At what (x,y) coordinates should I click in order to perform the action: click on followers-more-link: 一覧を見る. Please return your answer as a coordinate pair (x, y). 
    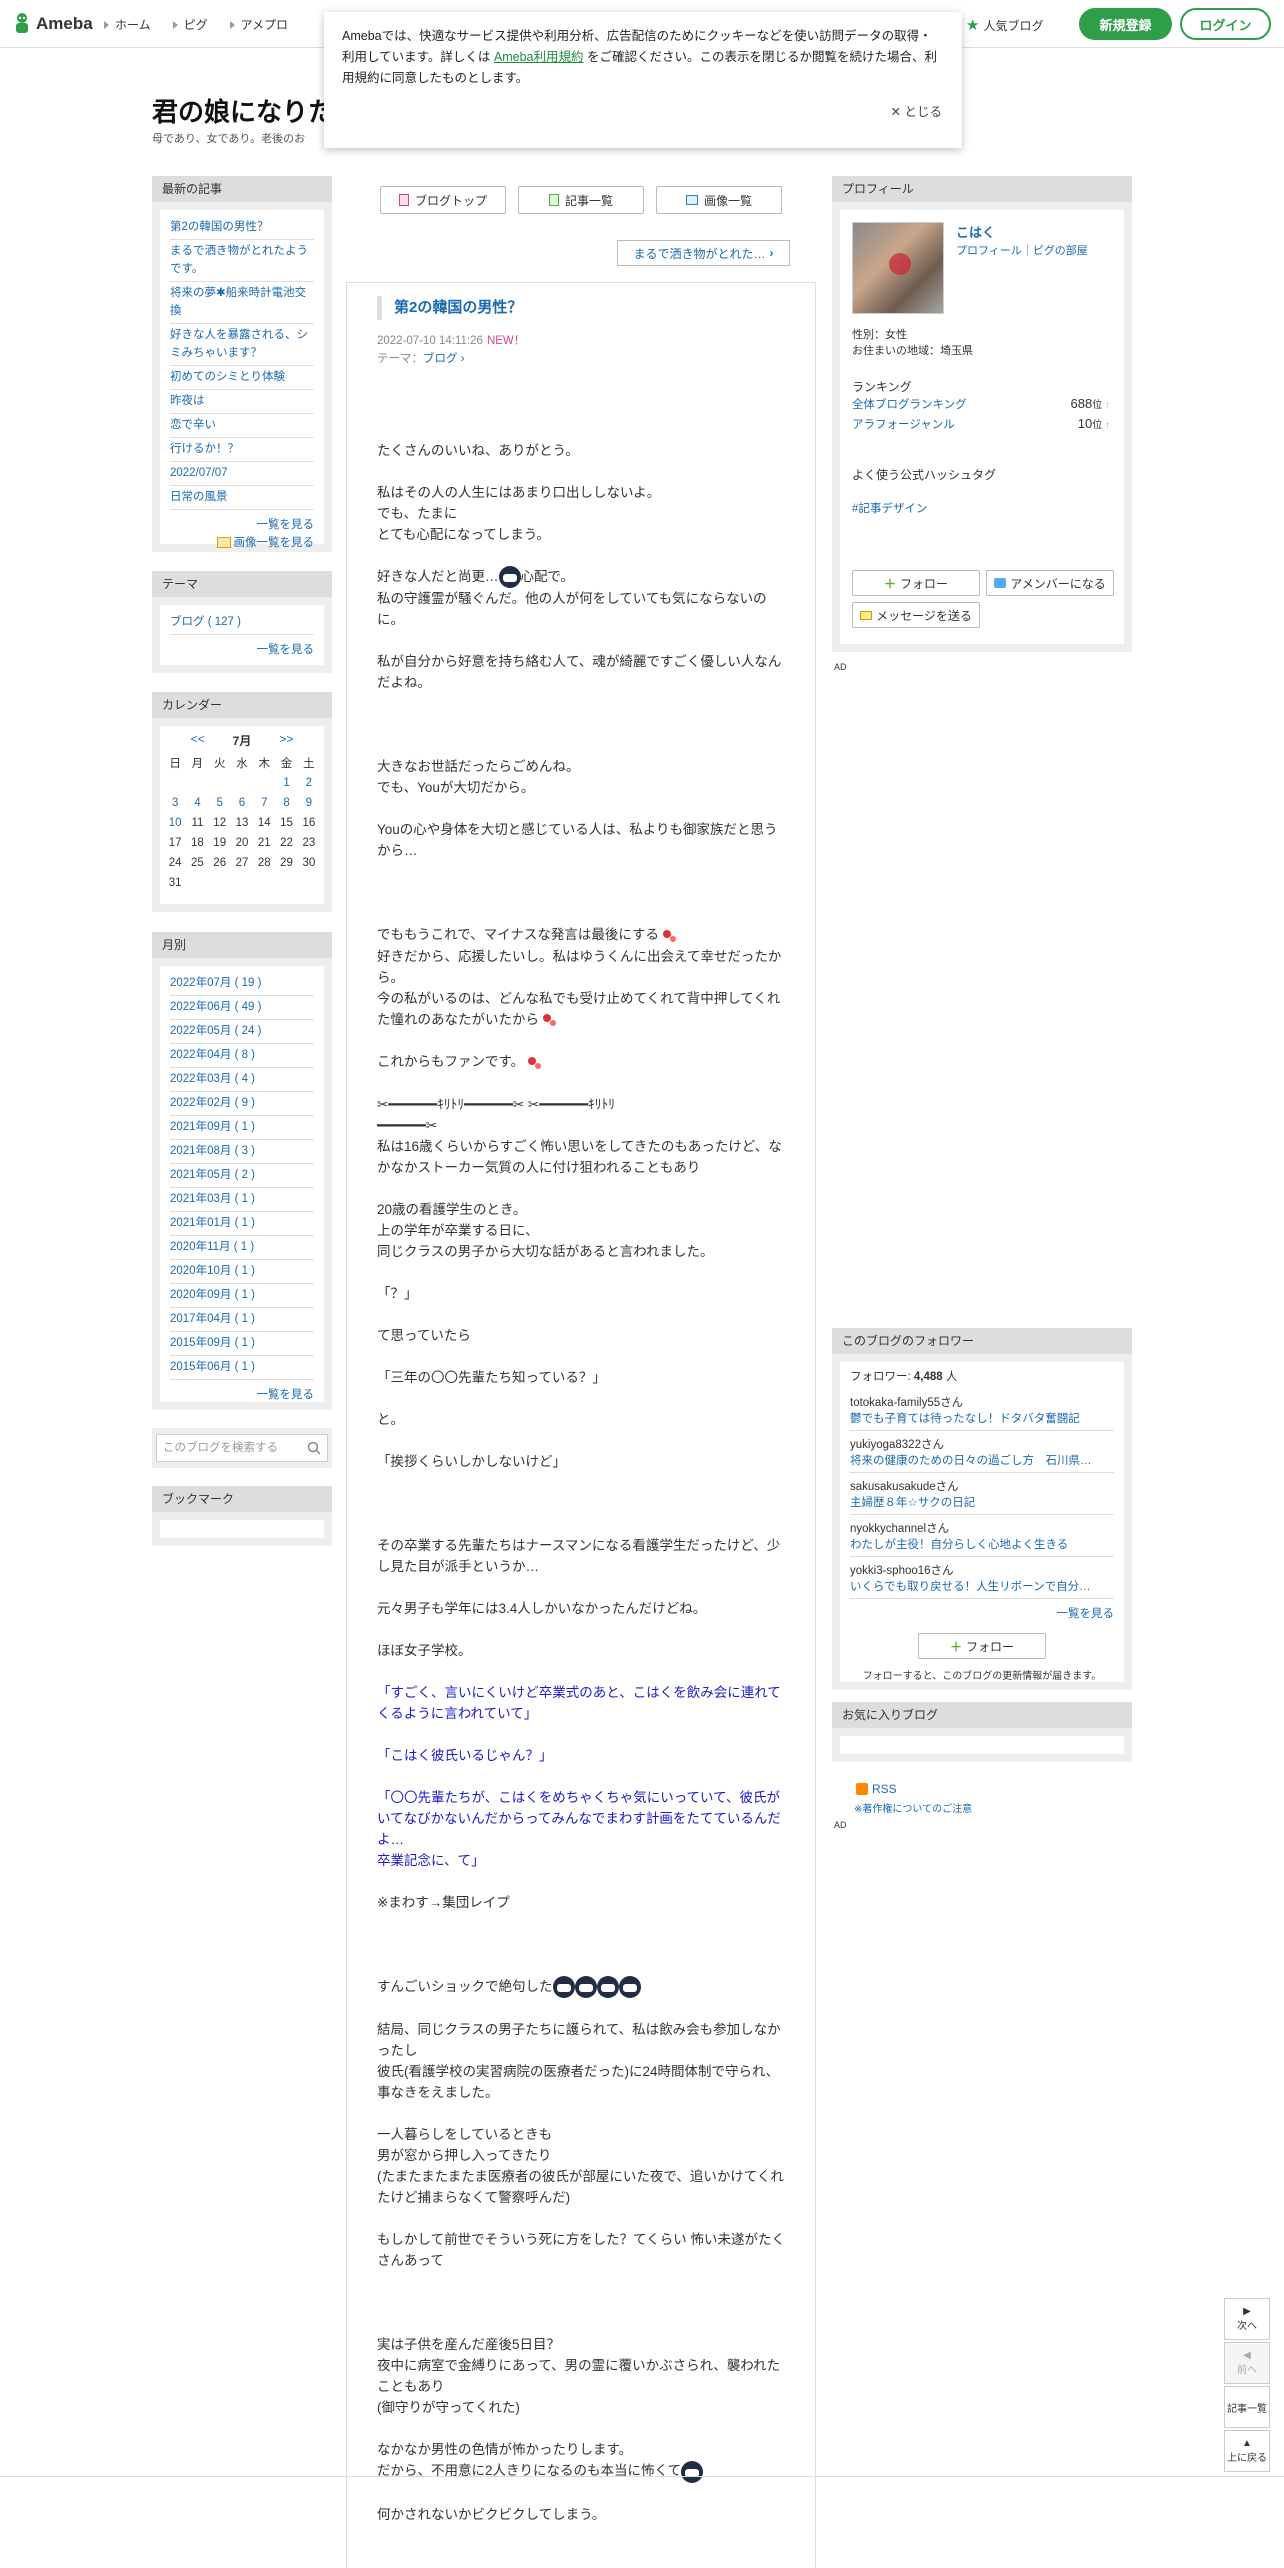
    Looking at the image, I should click on (982, 1613).